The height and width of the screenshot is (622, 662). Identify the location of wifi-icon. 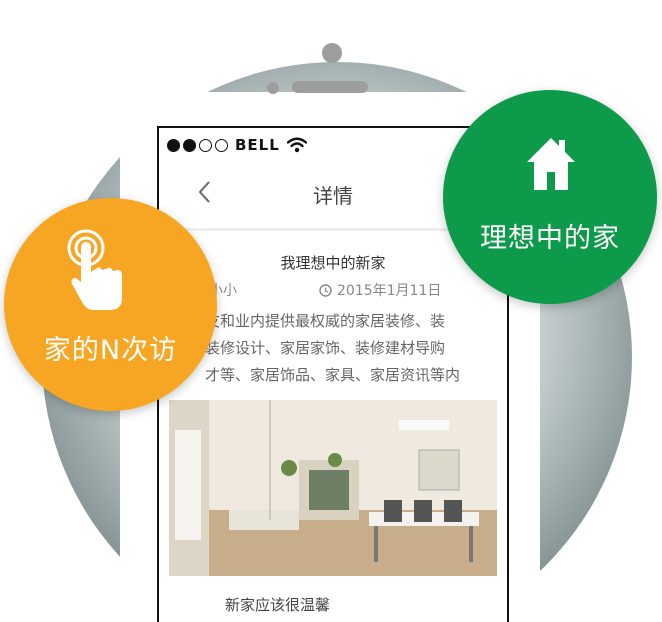
(296, 145).